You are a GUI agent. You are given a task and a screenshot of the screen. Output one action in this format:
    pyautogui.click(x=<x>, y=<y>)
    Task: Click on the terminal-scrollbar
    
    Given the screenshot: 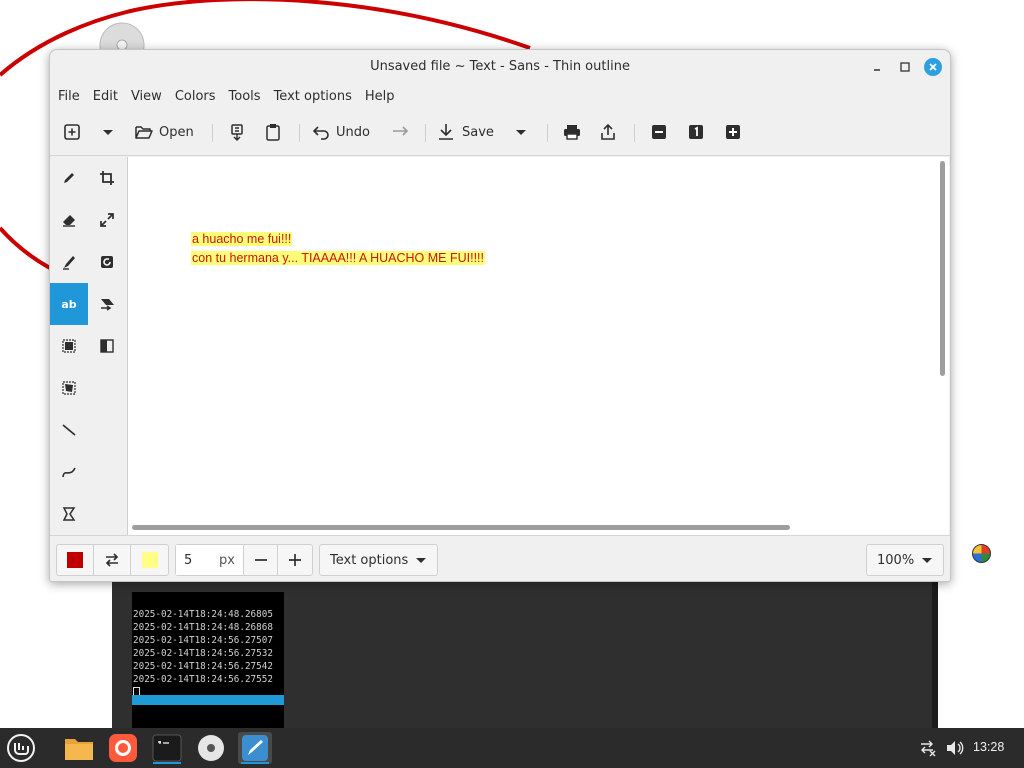 What is the action you would take?
    pyautogui.click(x=935, y=654)
    